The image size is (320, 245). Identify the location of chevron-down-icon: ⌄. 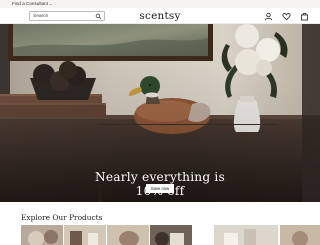
(51, 3).